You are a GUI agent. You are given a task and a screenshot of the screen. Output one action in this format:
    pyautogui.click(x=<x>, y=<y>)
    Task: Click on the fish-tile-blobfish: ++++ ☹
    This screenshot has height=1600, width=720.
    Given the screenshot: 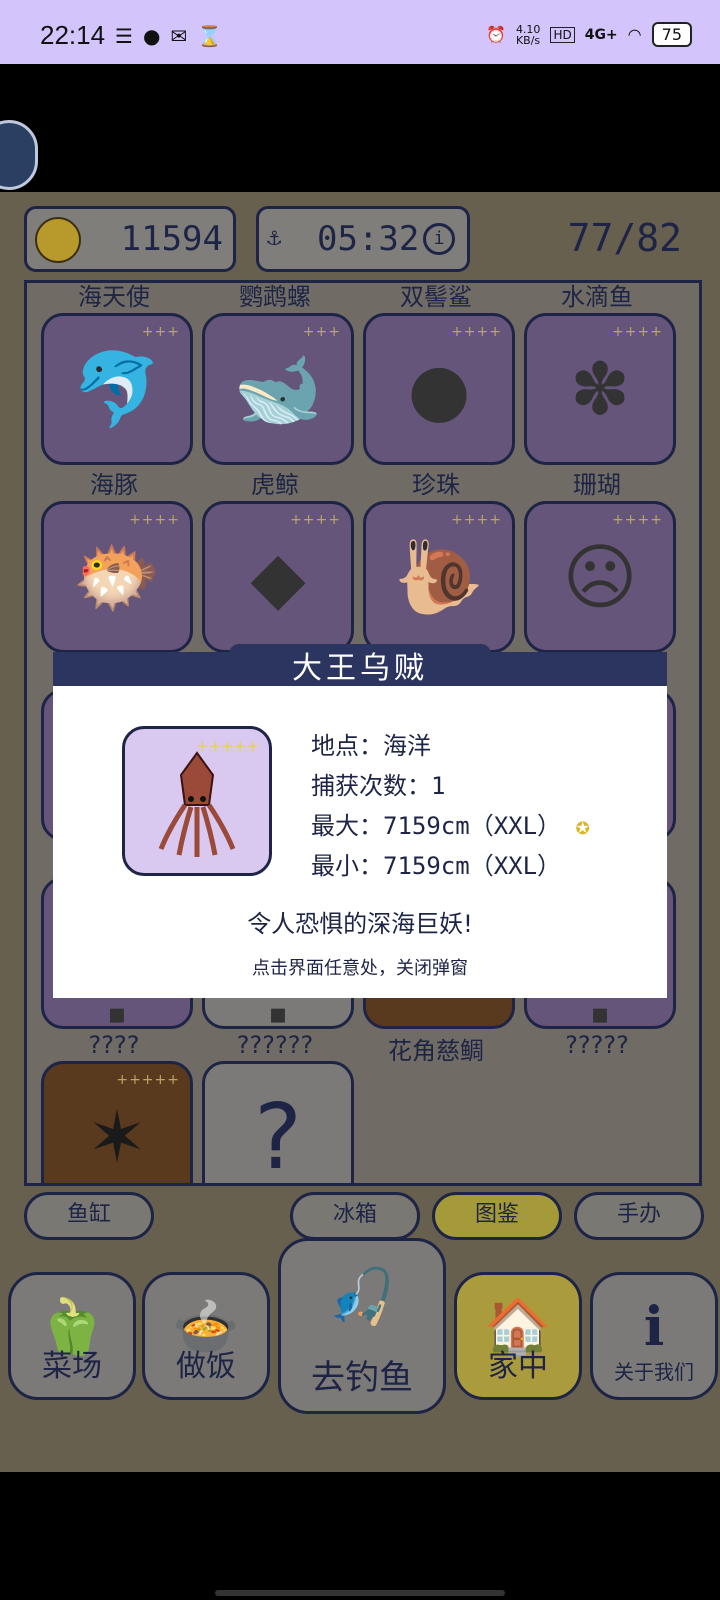 What is the action you would take?
    pyautogui.click(x=600, y=577)
    